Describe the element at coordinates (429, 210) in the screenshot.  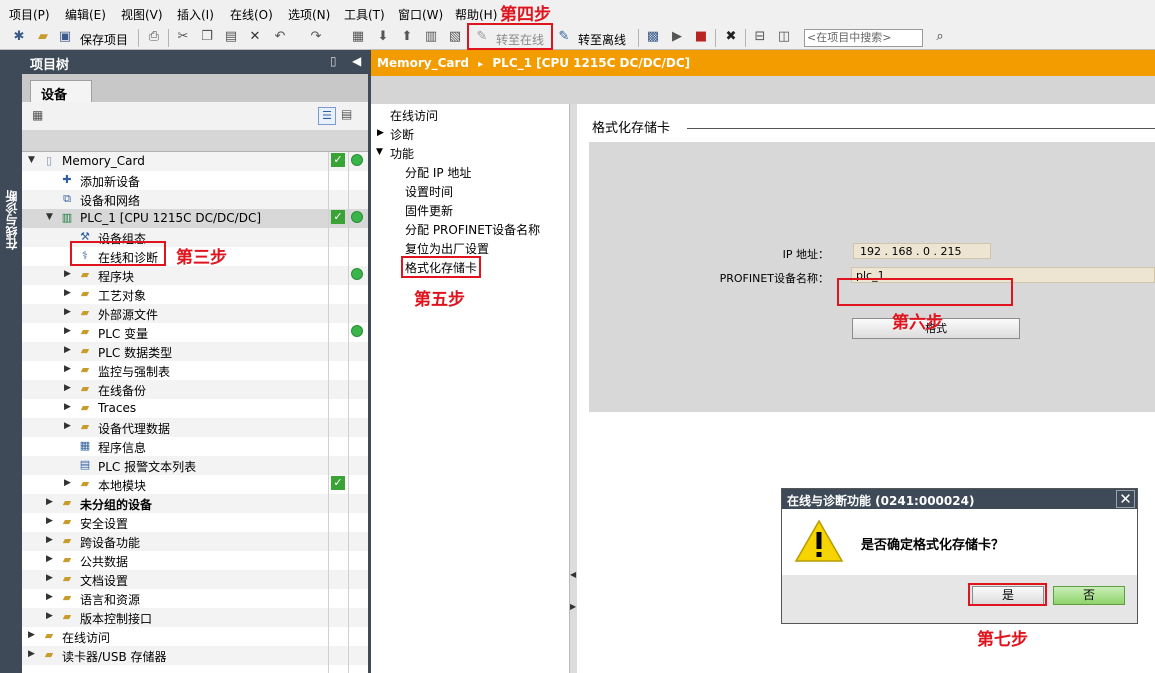
I see `nav-firmware-update: 固件更新` at that location.